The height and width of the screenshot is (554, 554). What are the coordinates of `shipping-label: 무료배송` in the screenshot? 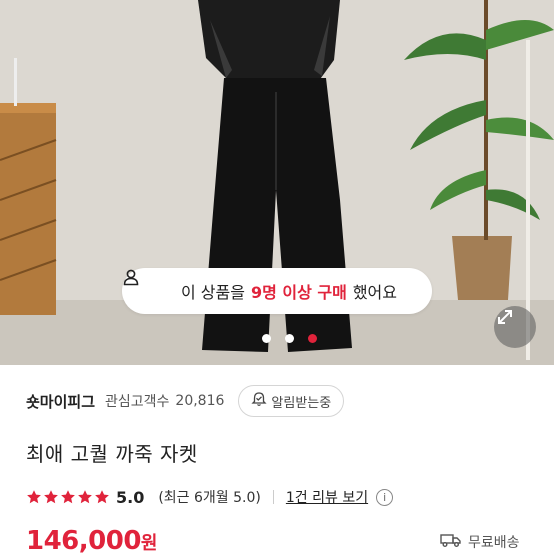 It's located at (494, 543).